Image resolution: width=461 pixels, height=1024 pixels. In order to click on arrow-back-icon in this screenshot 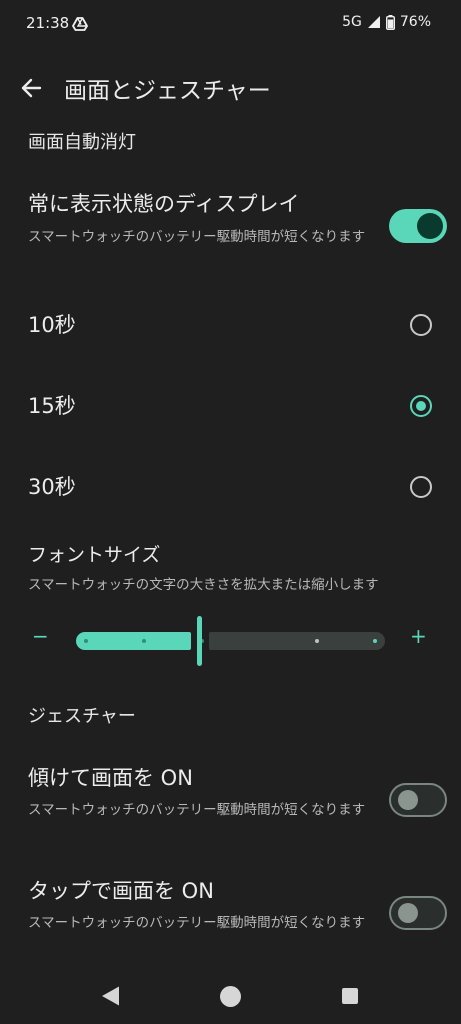, I will do `click(32, 88)`.